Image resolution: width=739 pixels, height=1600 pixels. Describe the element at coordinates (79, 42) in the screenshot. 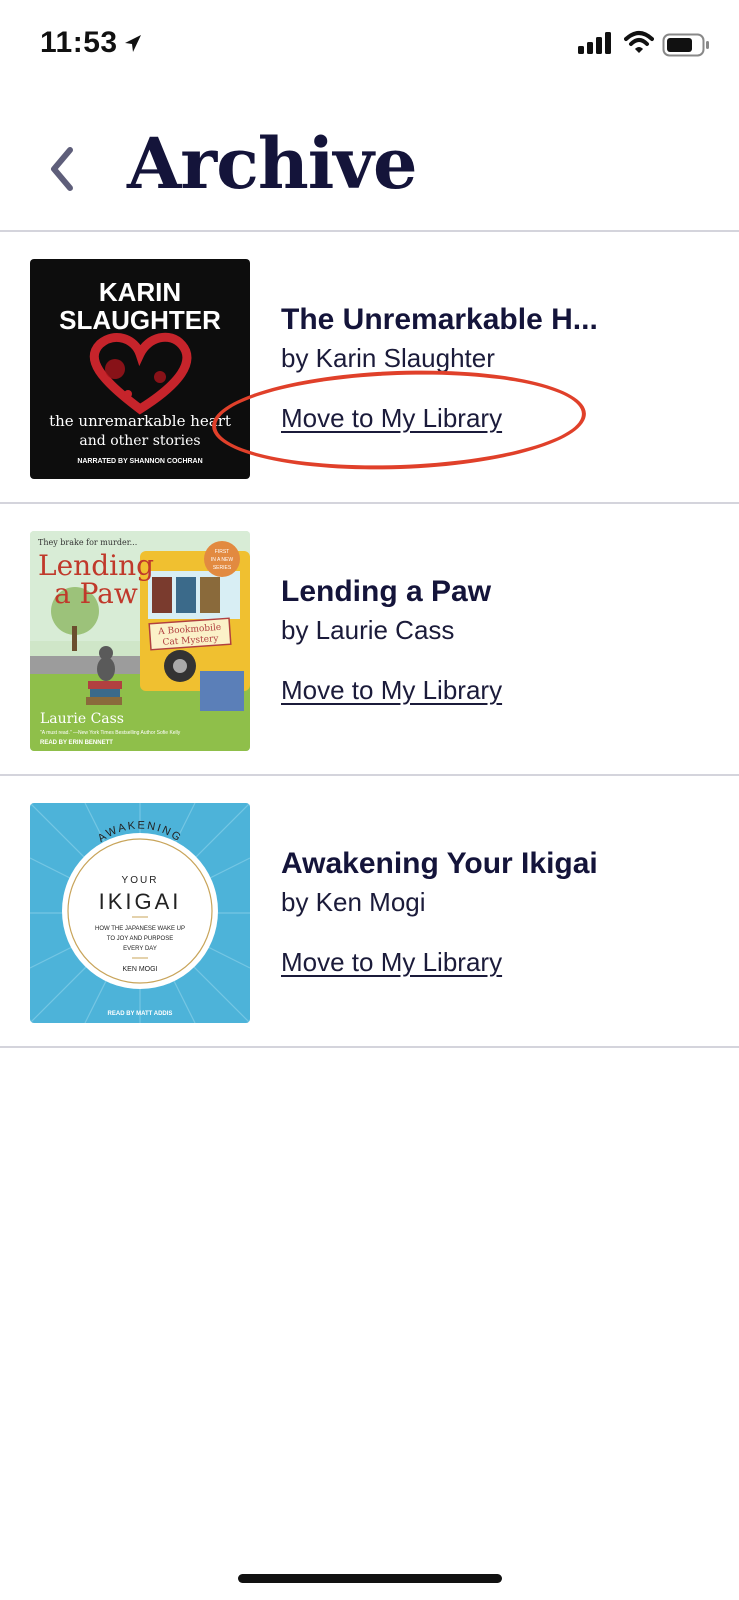

I see `status-time: 11:53` at that location.